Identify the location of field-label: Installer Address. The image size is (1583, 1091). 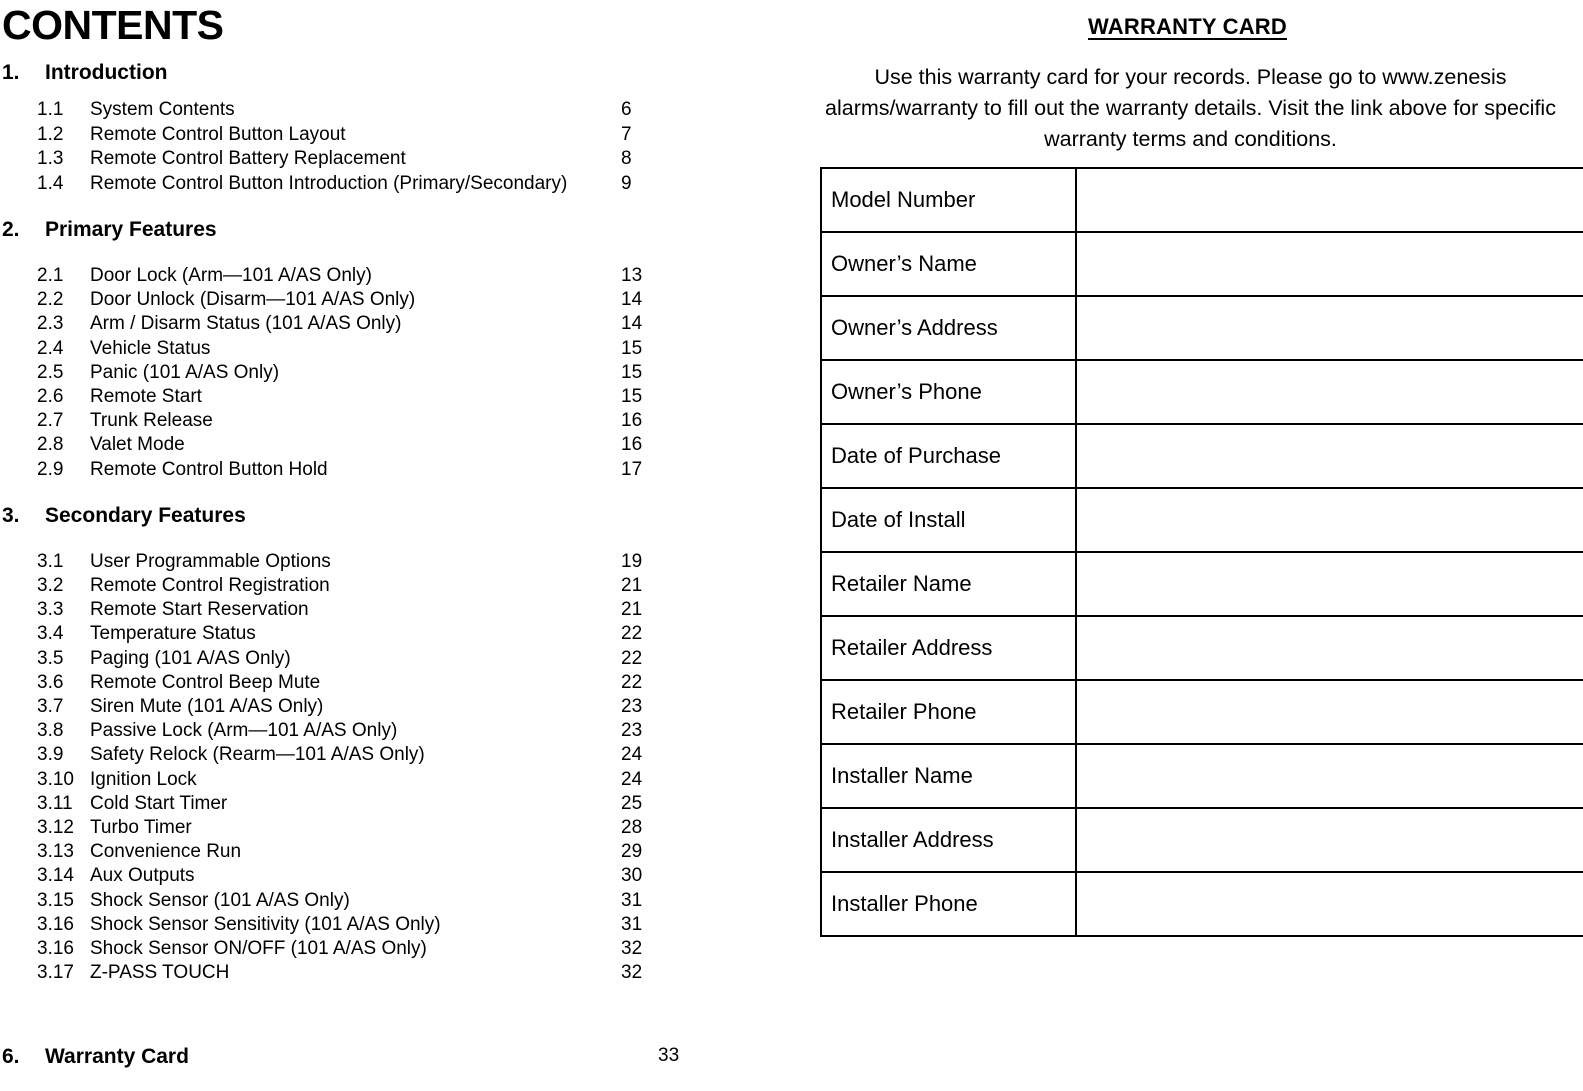
(948, 840).